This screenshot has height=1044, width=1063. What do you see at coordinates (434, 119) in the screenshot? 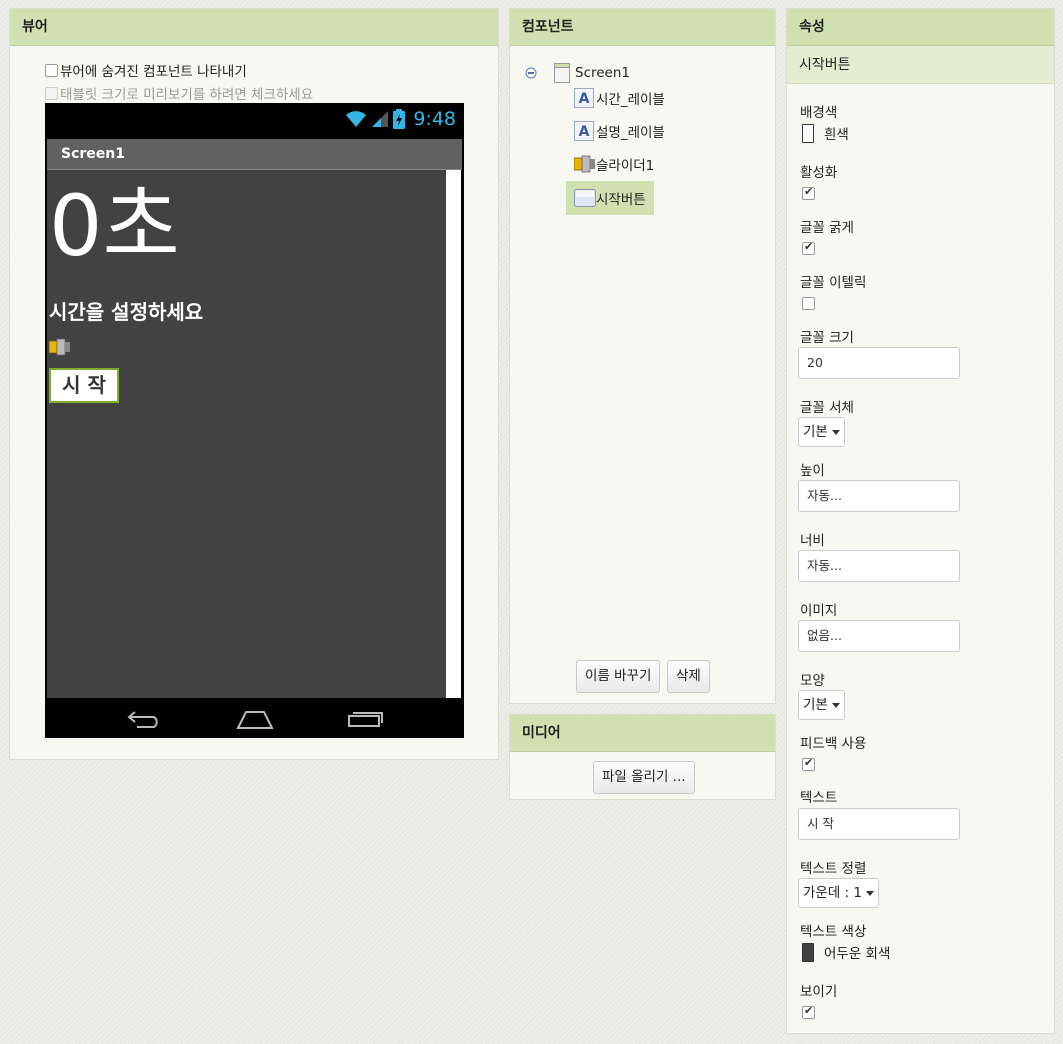
I see `status-clock: 9:48` at bounding box center [434, 119].